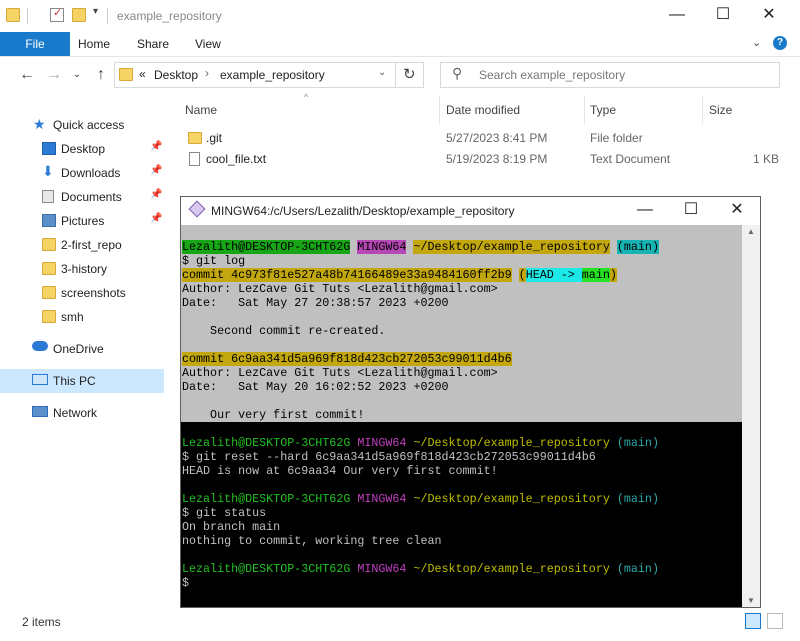 This screenshot has height=641, width=800. What do you see at coordinates (720, 110) in the screenshot?
I see `column-header-size: Size` at bounding box center [720, 110].